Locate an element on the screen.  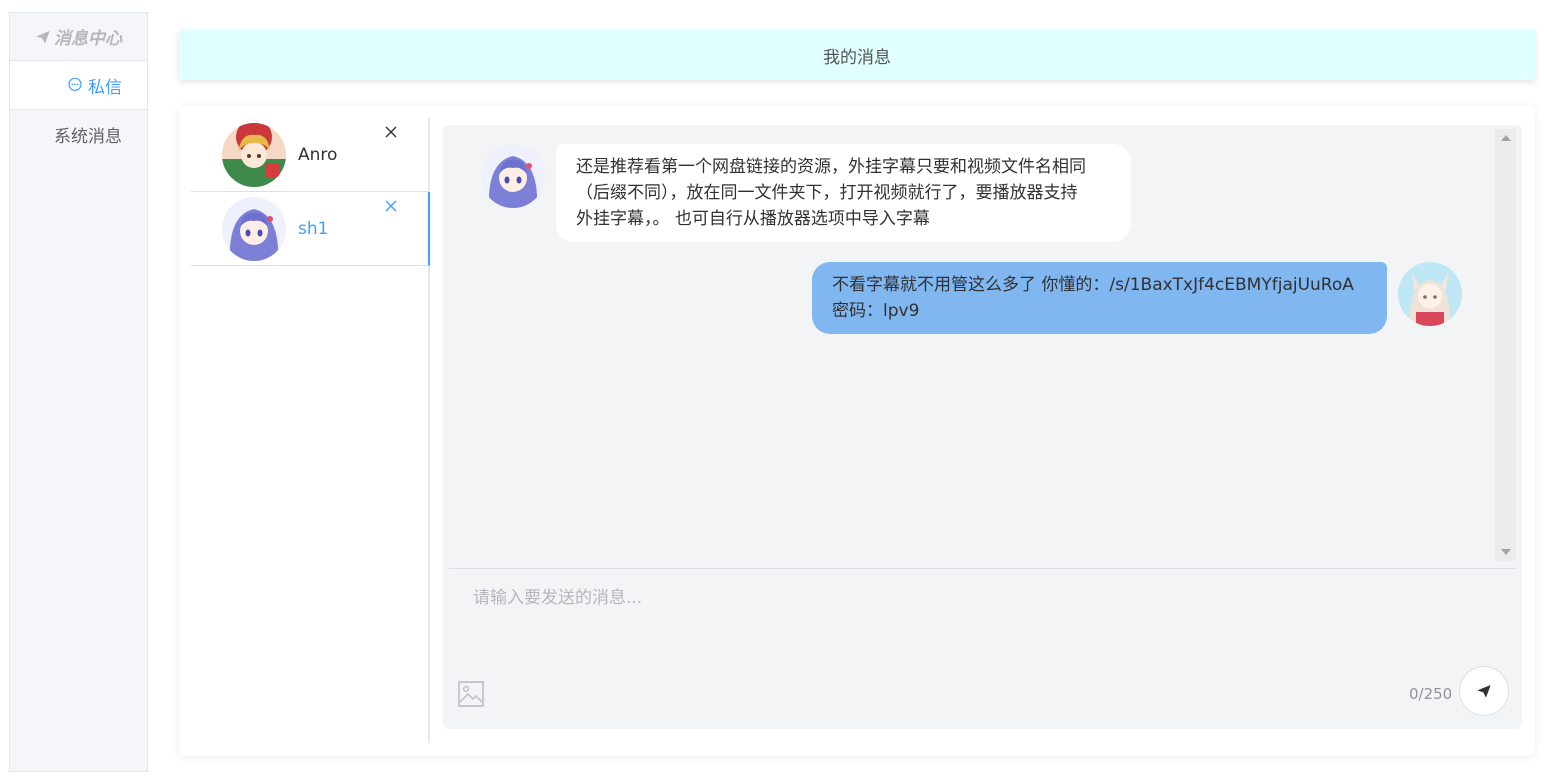
message-input is located at coordinates (923, 598).